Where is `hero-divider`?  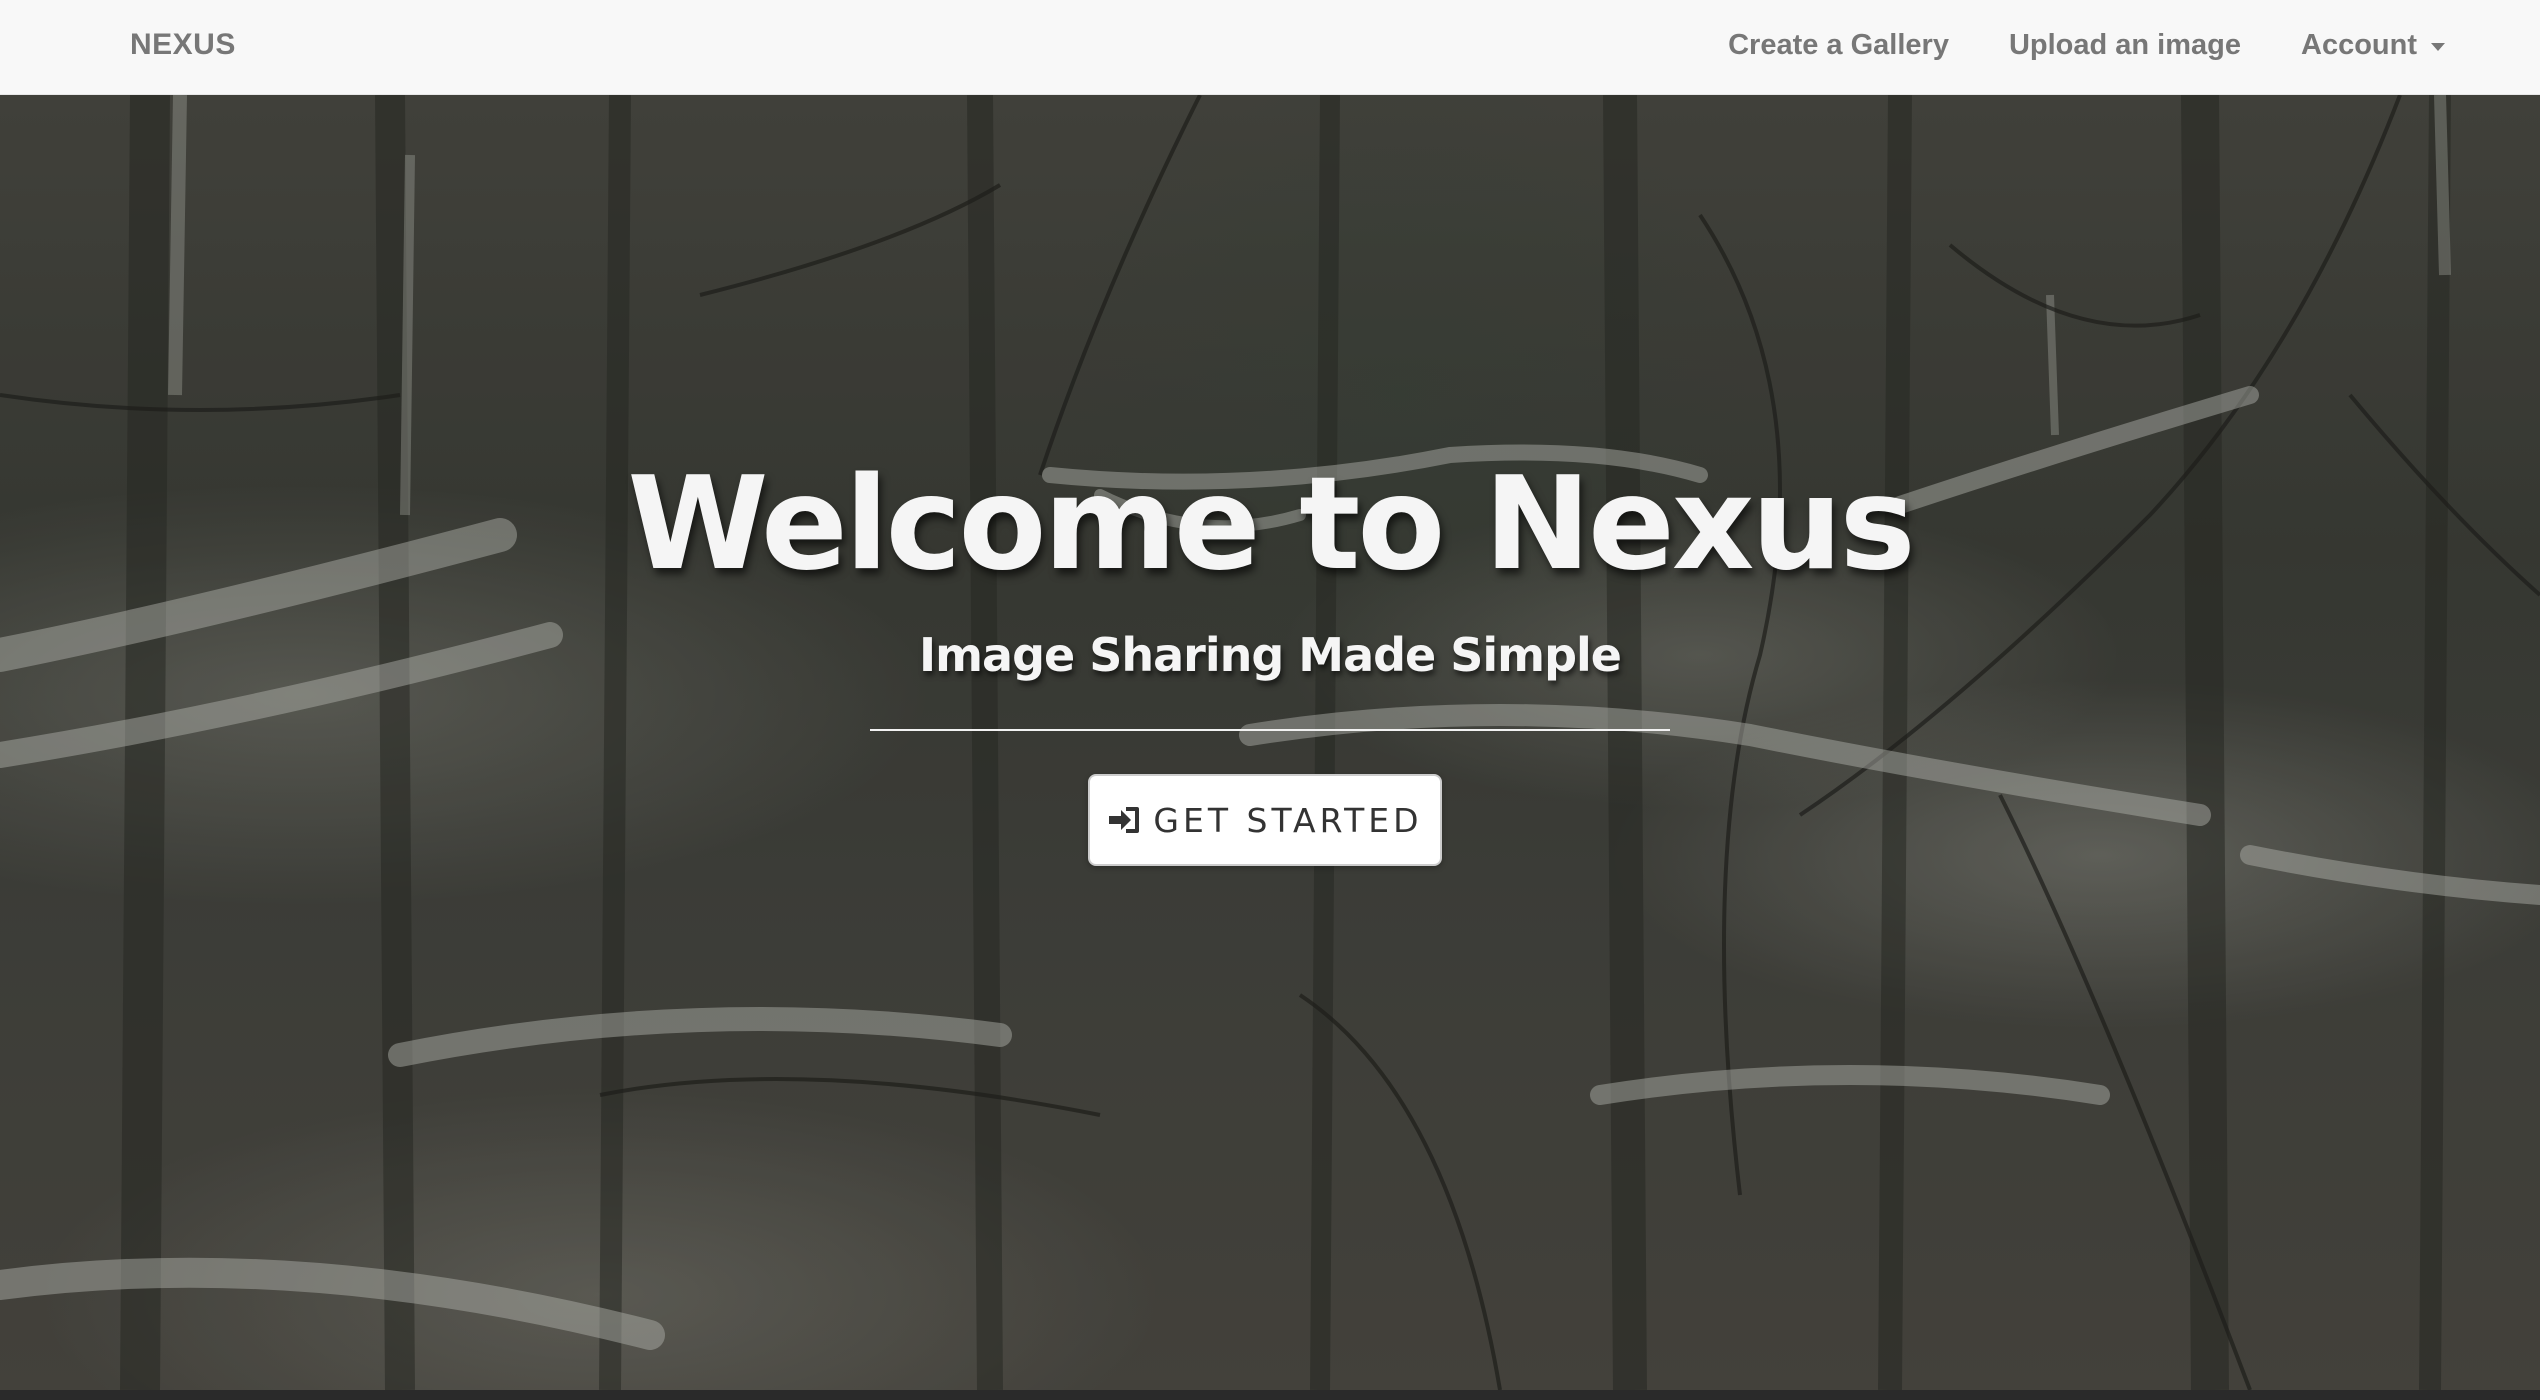 hero-divider is located at coordinates (1270, 730).